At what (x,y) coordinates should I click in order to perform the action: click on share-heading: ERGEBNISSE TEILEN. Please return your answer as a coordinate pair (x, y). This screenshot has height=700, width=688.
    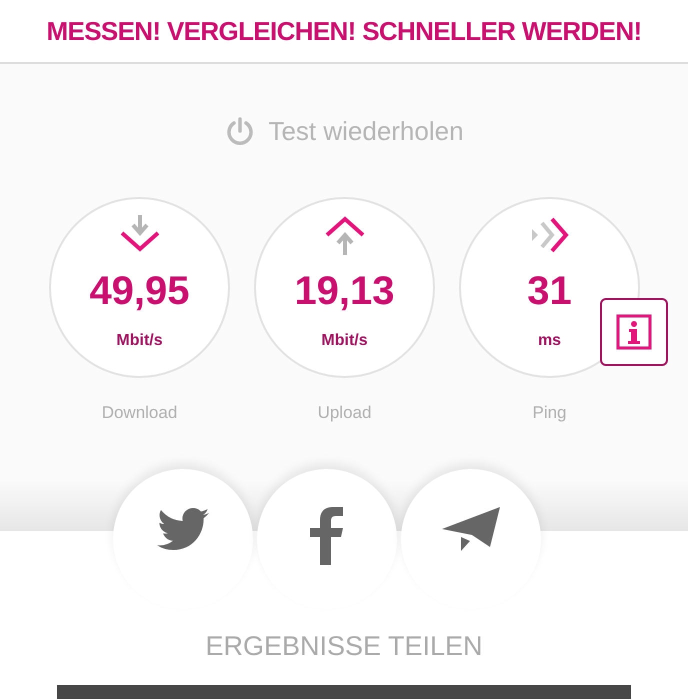
    Looking at the image, I should click on (344, 646).